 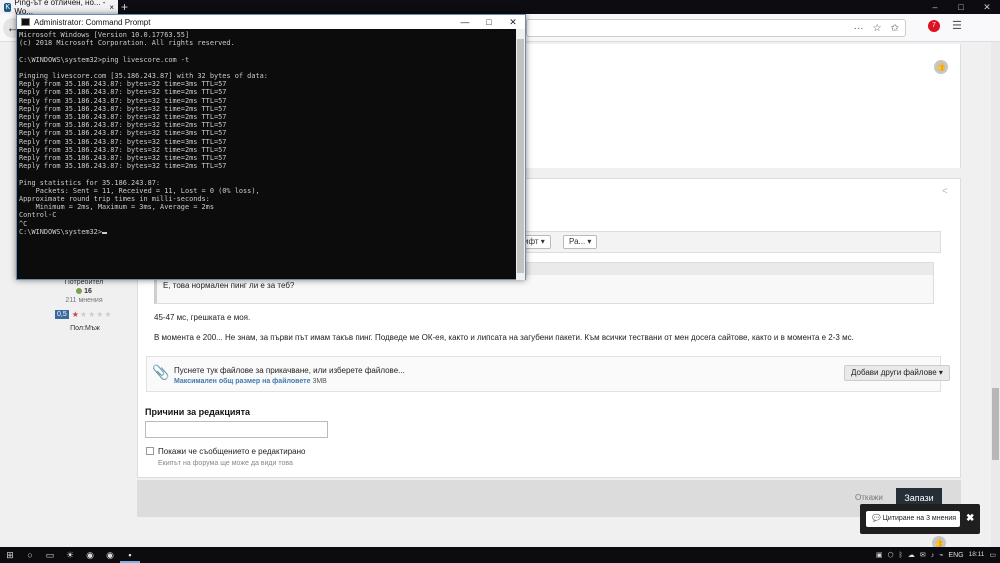 I want to click on previous-post: 👍, so click(x=743, y=106).